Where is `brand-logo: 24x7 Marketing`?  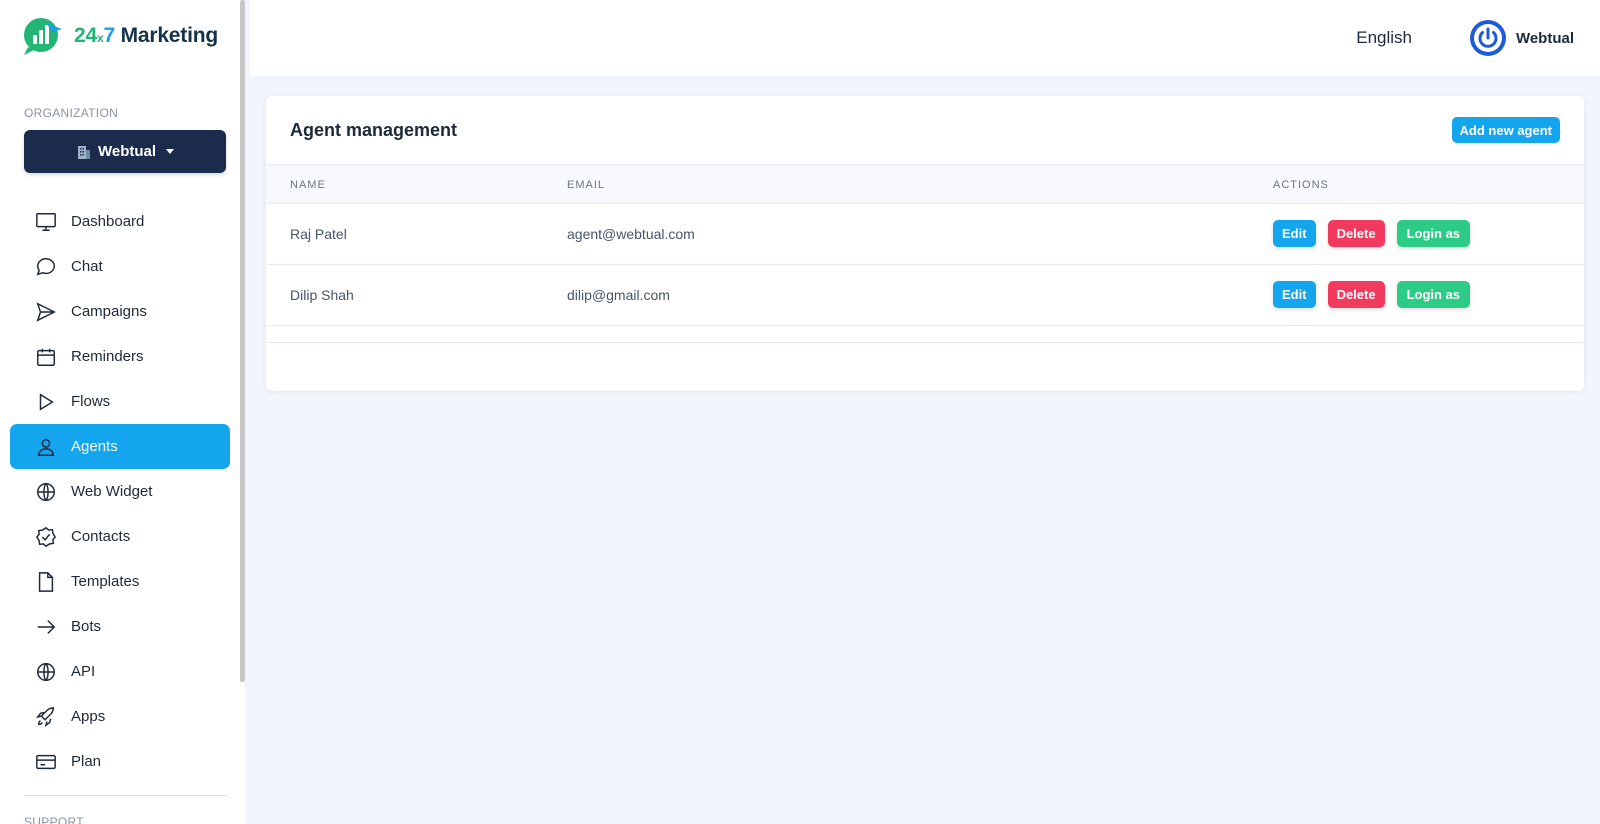
brand-logo: 24x7 Marketing is located at coordinates (120, 36).